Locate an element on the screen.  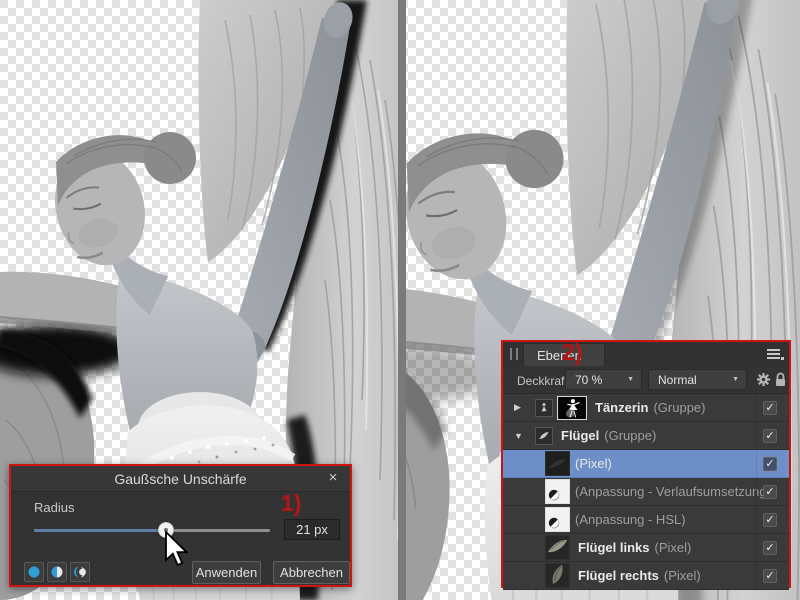
preview-full-button is located at coordinates (34, 572).